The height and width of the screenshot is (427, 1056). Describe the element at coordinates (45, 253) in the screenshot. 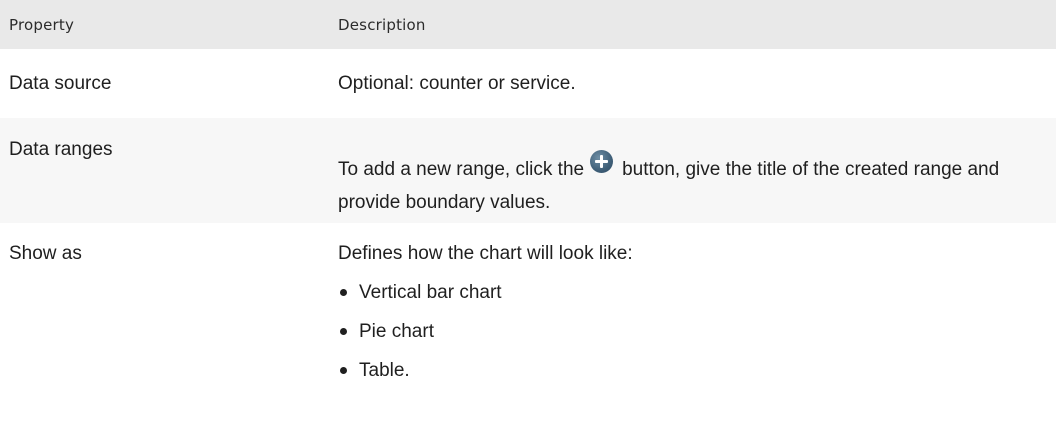

I see `property-show-as: Show as` at that location.